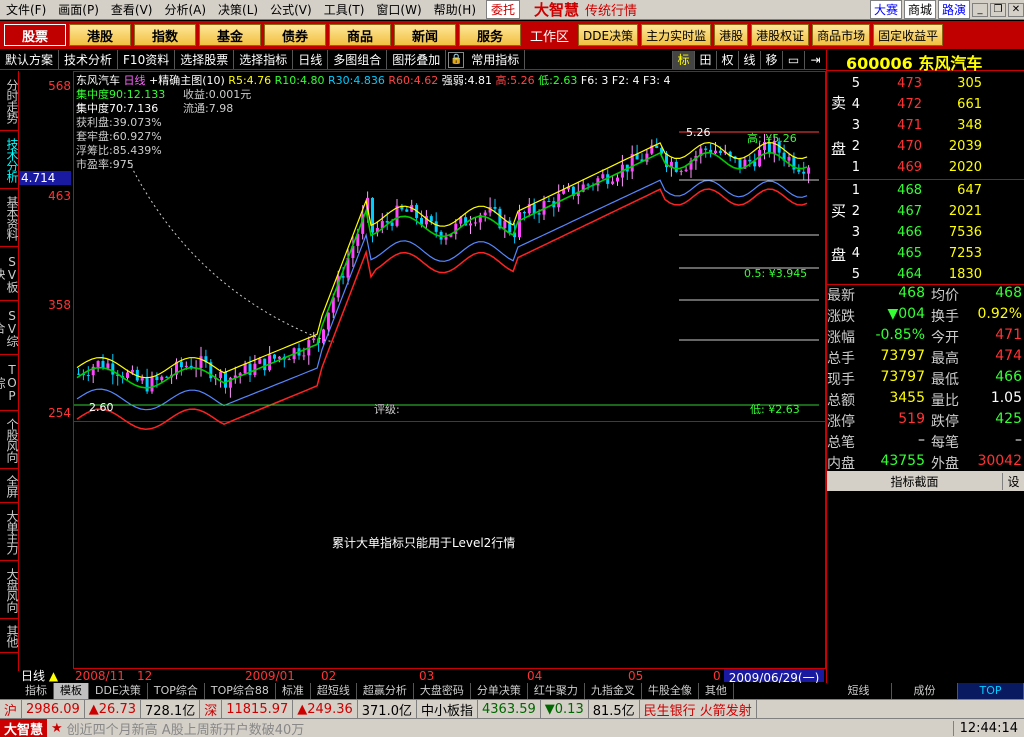 This screenshot has height=737, width=1024. I want to click on order-row: 3 471 348, so click(925, 125).